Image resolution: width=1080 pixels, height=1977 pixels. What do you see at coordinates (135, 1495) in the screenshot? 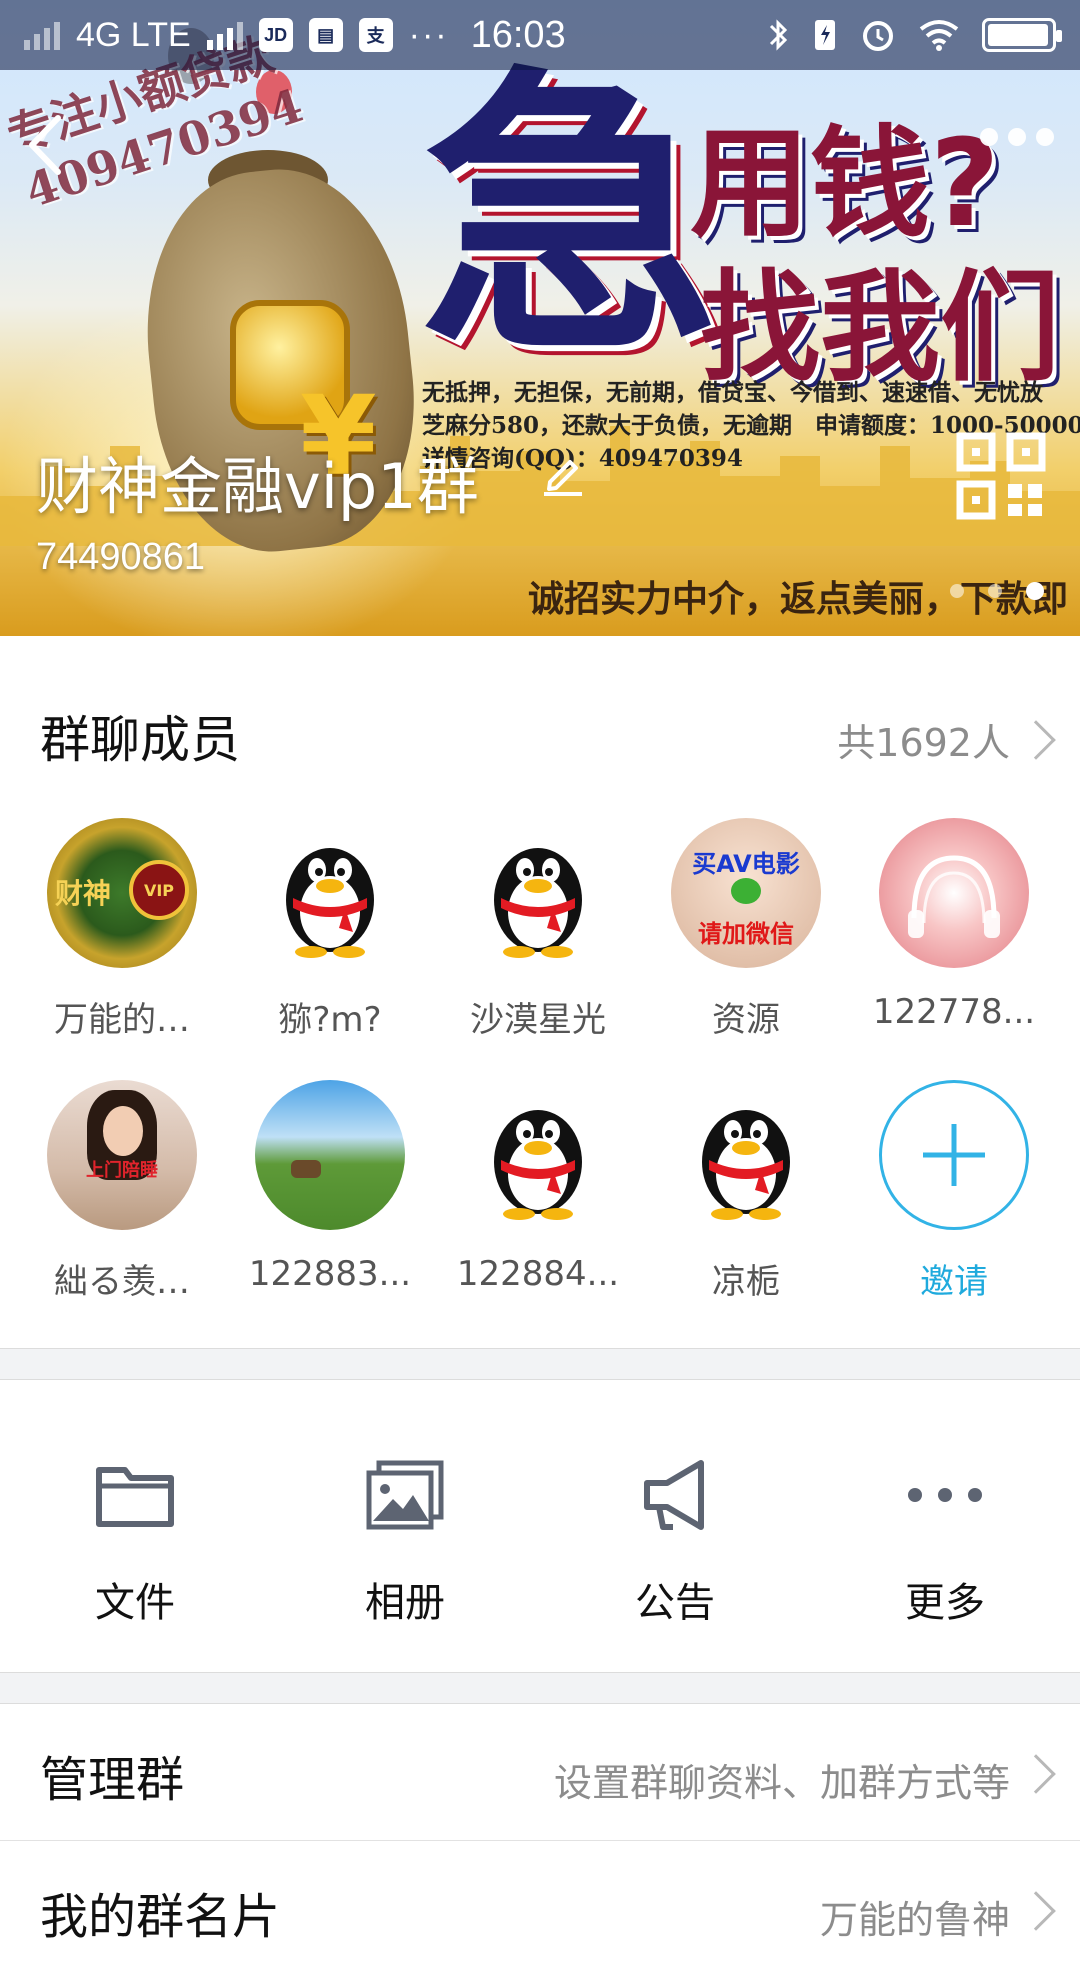
I see `folder-icon` at bounding box center [135, 1495].